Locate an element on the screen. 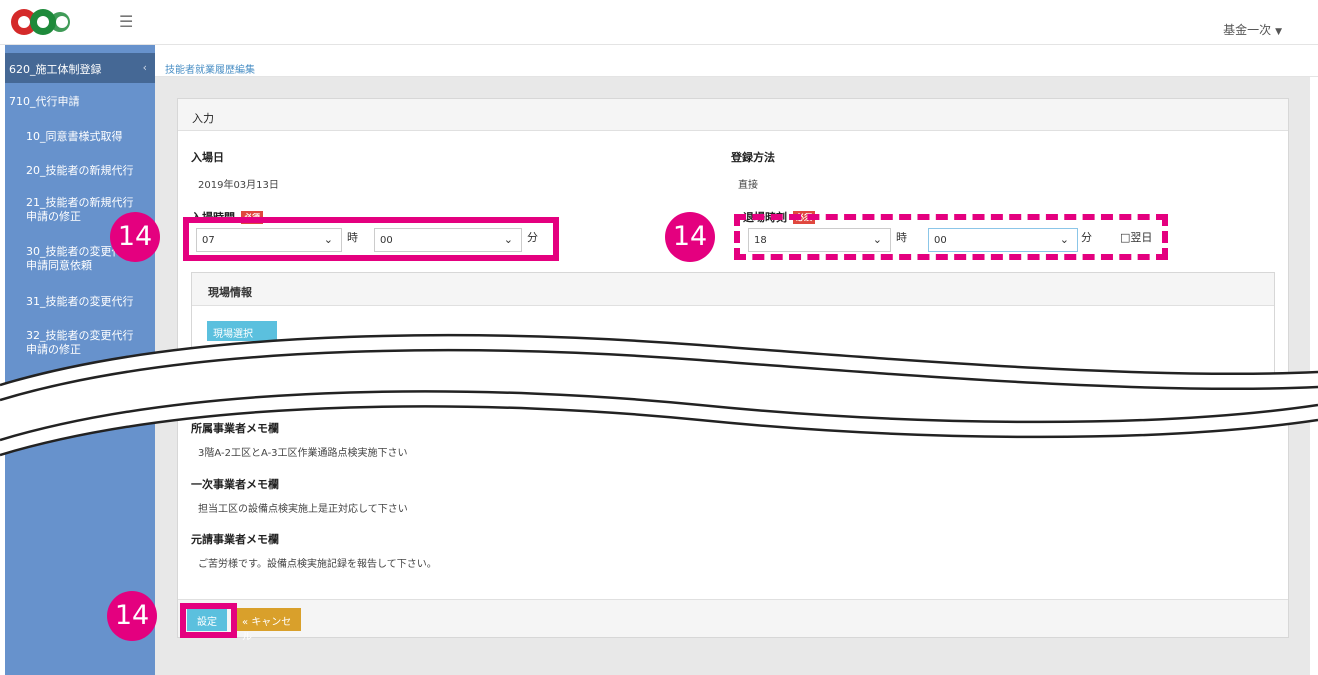 This screenshot has width=1318, height=675. panel-title: 入力 is located at coordinates (733, 115).